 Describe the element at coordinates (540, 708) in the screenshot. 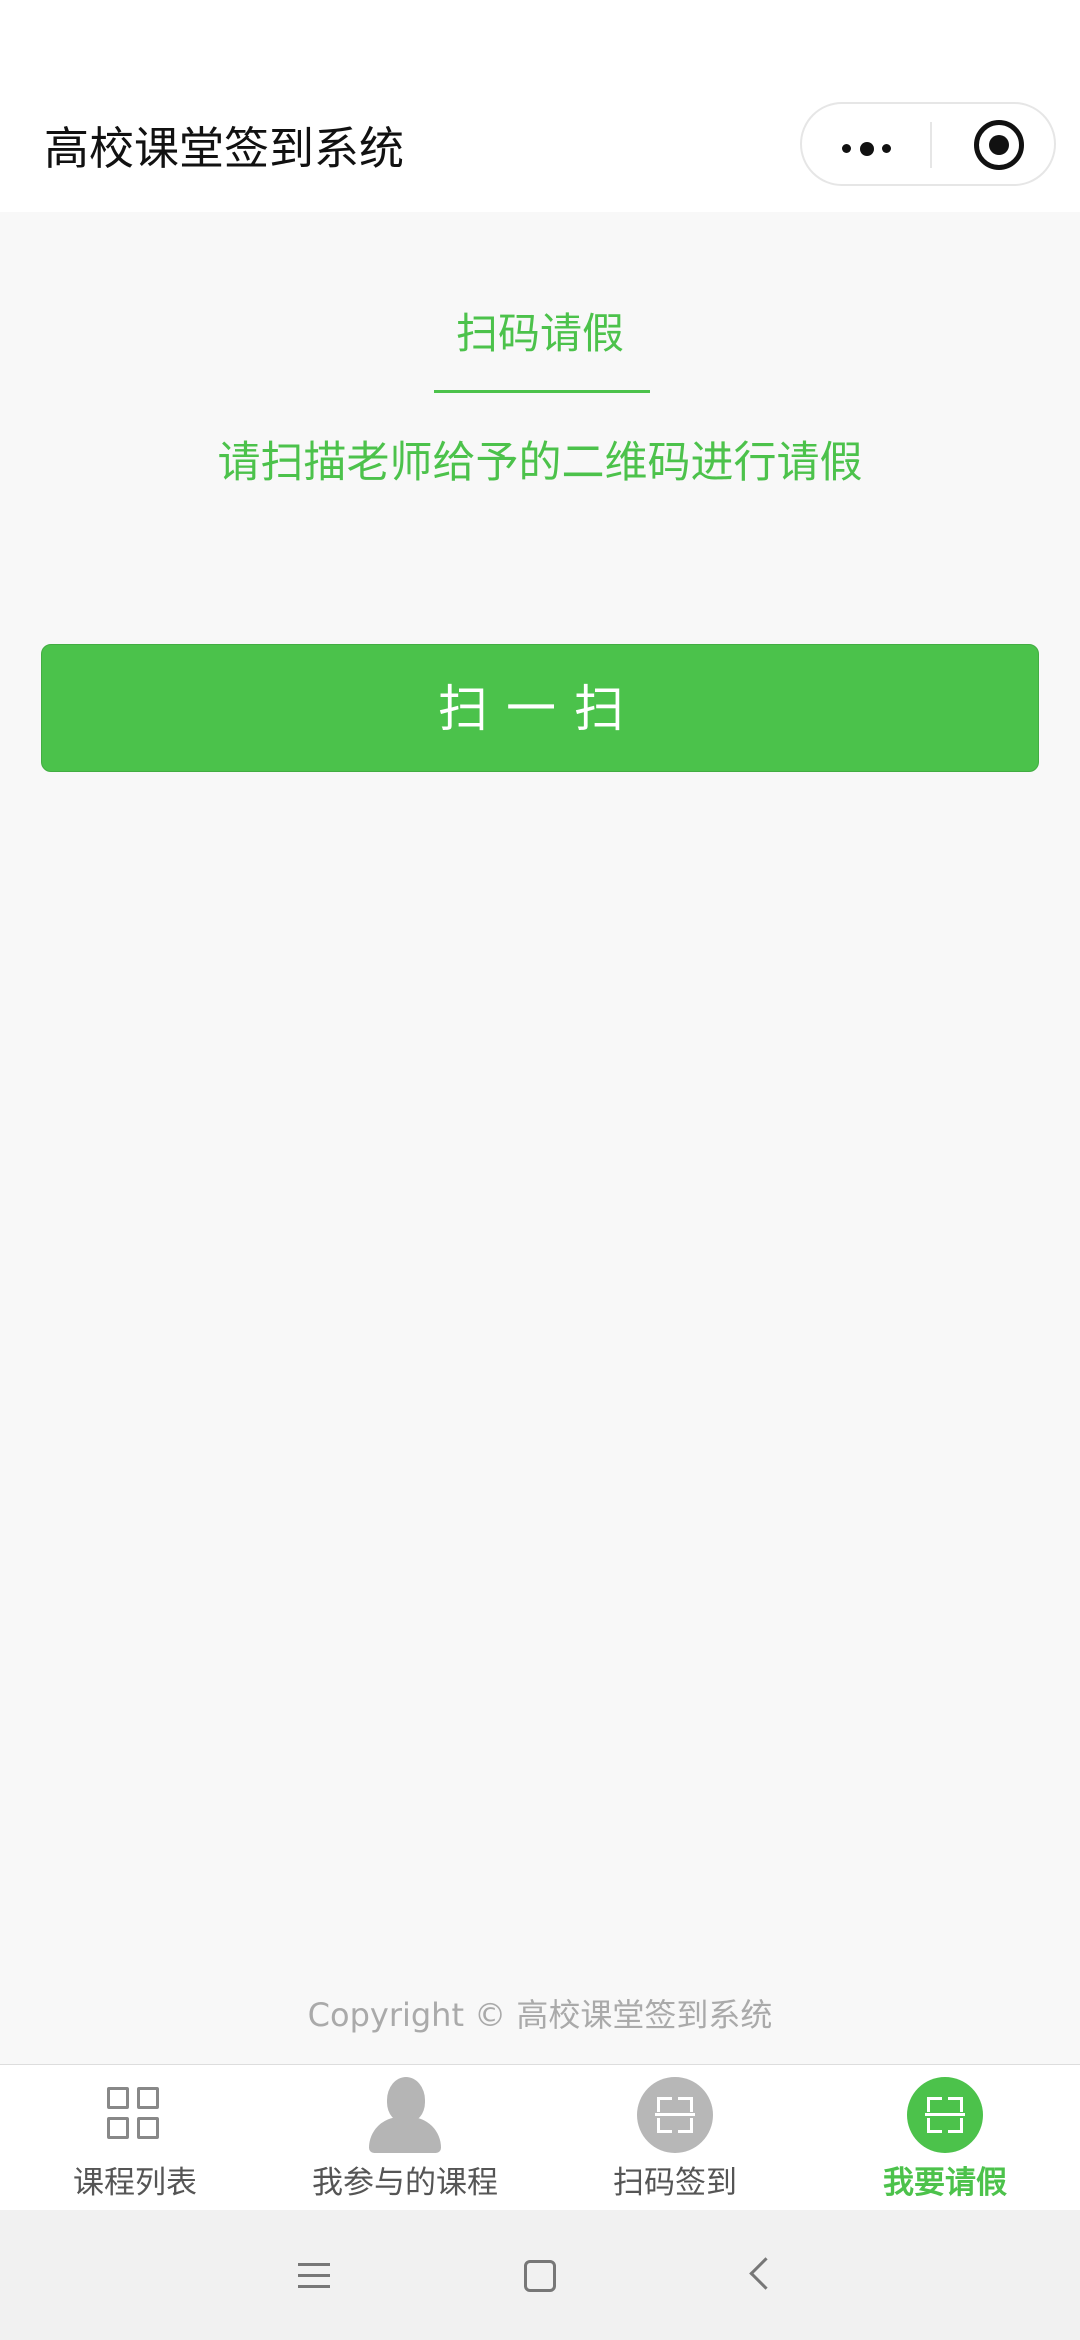

I see `scan-button: 扫一扫` at that location.